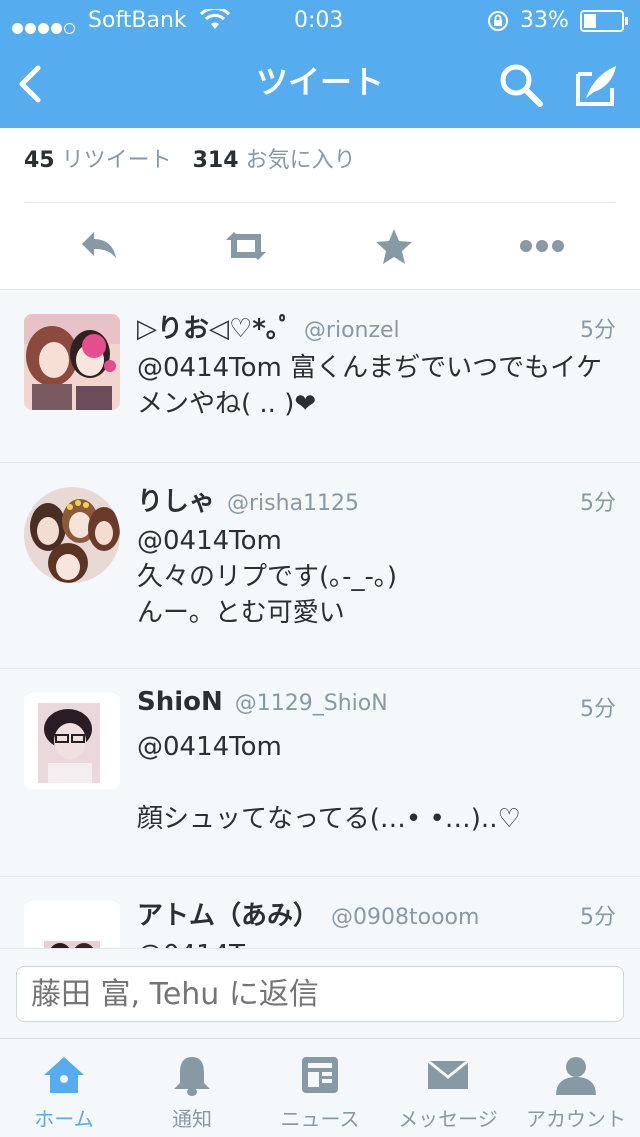 This screenshot has width=640, height=1137. Describe the element at coordinates (301, 160) in the screenshot. I see `favorite-label: お気に入り` at that location.